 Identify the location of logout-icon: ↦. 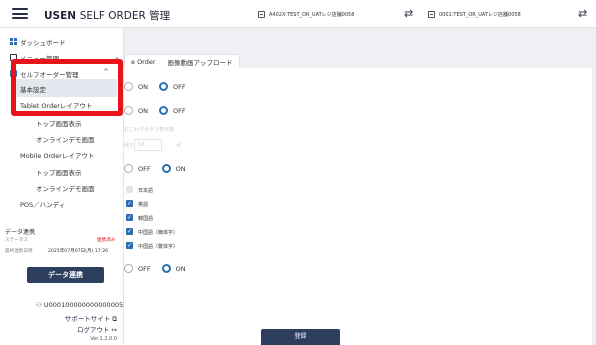
(114, 330).